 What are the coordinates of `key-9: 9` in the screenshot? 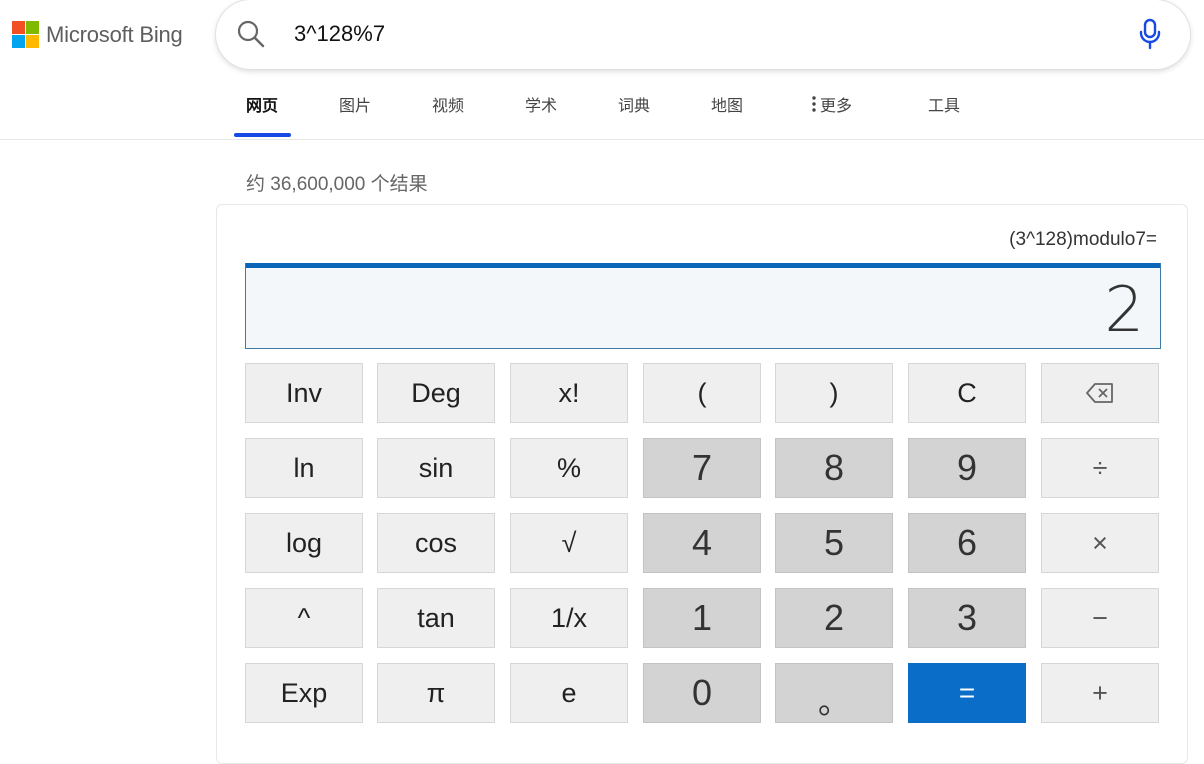 It's located at (967, 468).